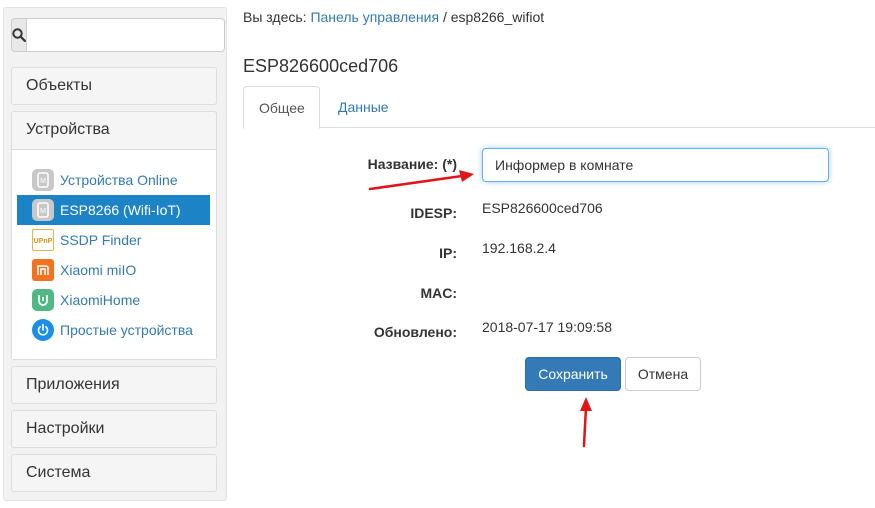  I want to click on panel-system: Система, so click(114, 473).